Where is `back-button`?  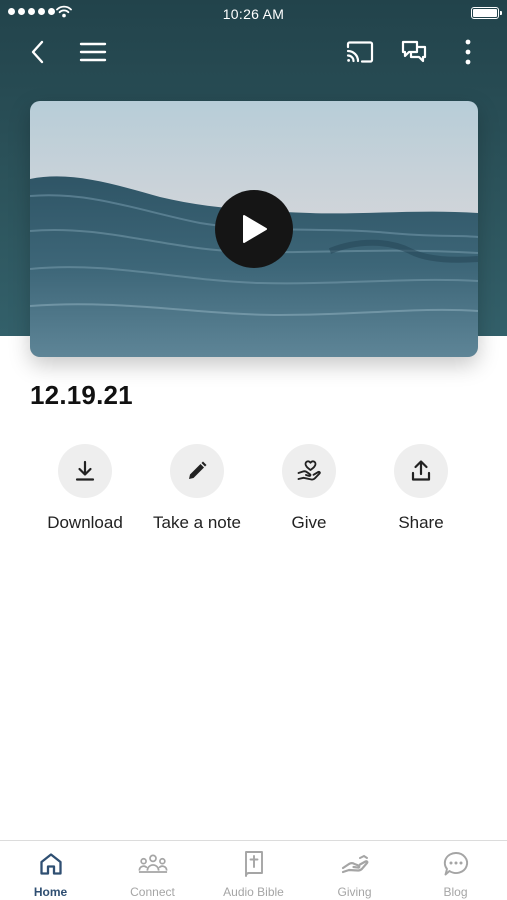
back-button is located at coordinates (38, 52).